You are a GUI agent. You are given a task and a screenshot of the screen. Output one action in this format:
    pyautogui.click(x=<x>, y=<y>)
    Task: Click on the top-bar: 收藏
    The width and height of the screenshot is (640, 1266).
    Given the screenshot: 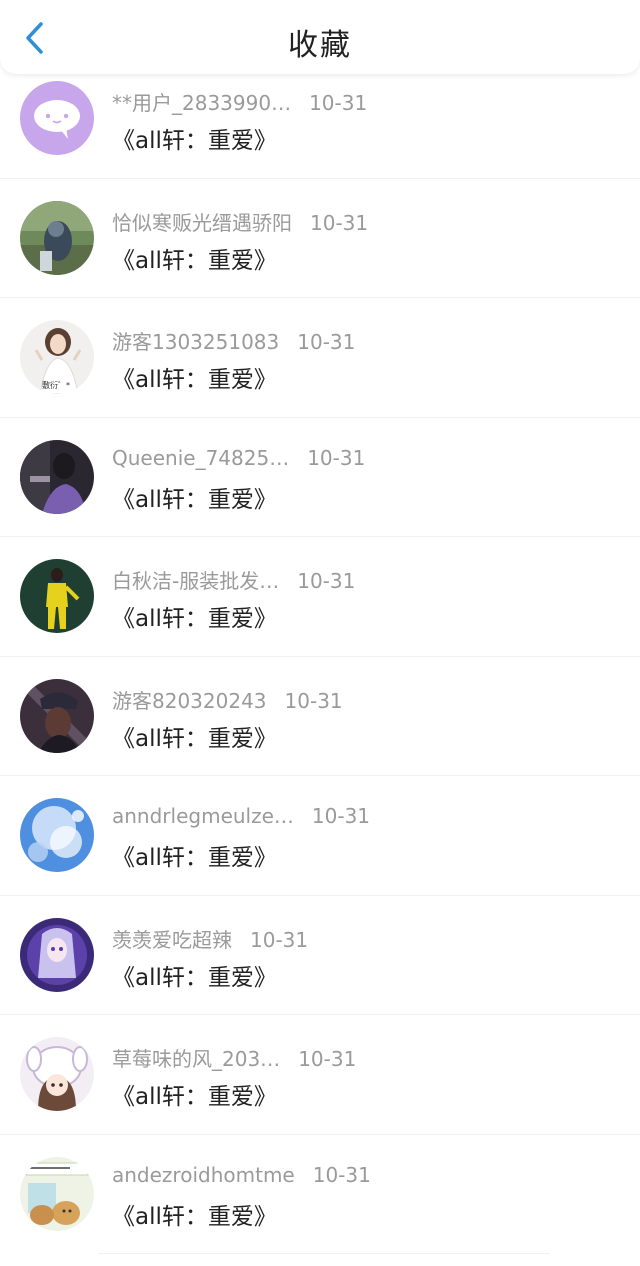 What is the action you would take?
    pyautogui.click(x=320, y=37)
    